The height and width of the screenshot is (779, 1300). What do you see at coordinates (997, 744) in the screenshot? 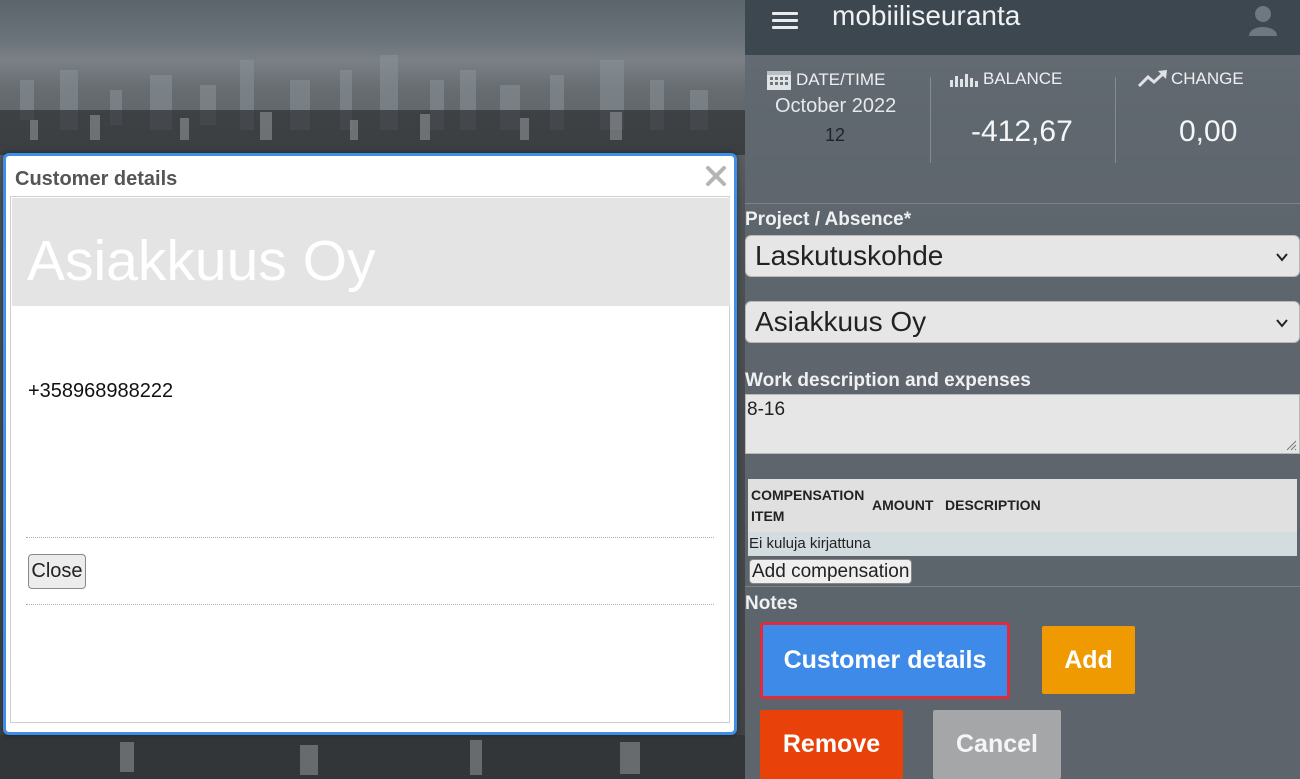
I see `cancel-button: Cancel` at bounding box center [997, 744].